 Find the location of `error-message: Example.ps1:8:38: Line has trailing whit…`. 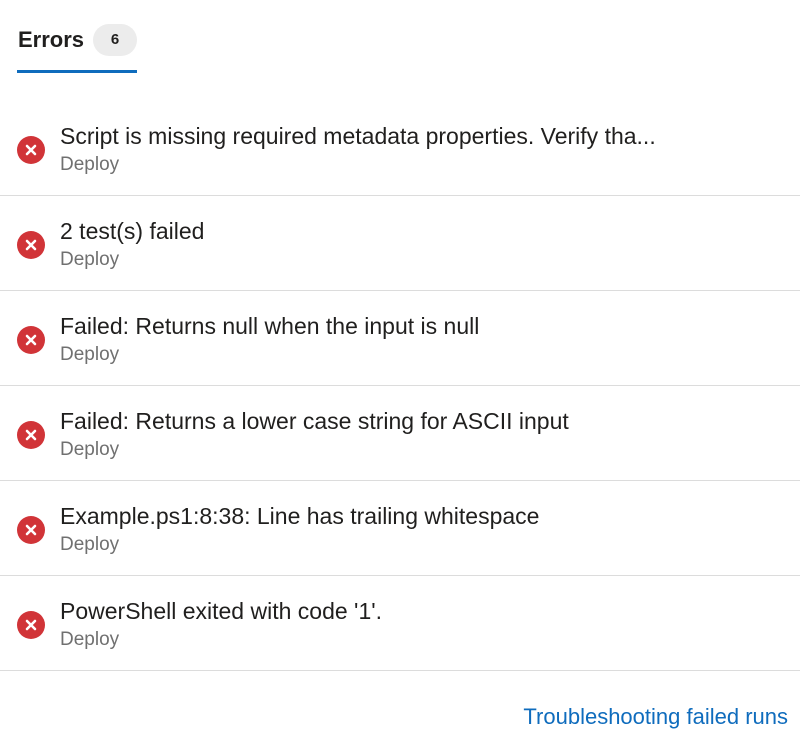

error-message: Example.ps1:8:38: Line has trailing whit… is located at coordinates (300, 516).